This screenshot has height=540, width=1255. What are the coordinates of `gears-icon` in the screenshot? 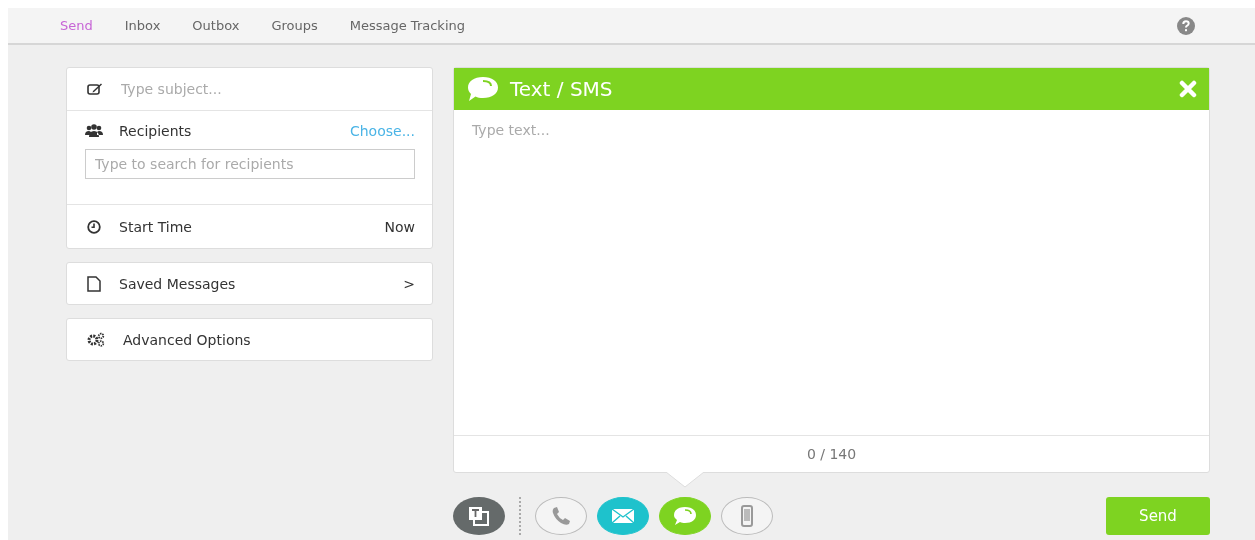 It's located at (96, 339).